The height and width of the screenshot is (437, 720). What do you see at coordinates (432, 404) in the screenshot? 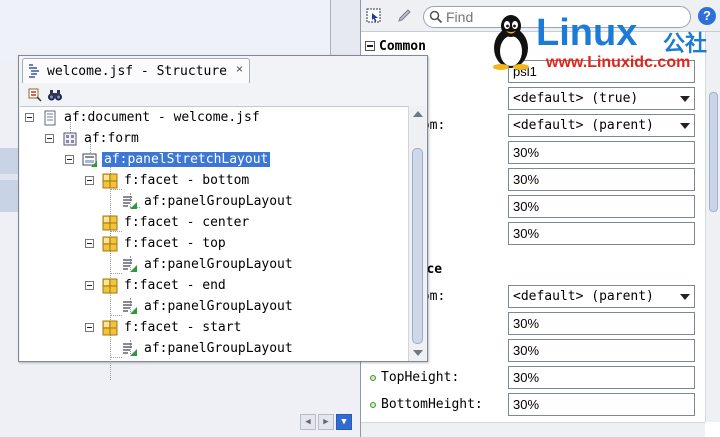
I see `property-label: BottomHeight:` at bounding box center [432, 404].